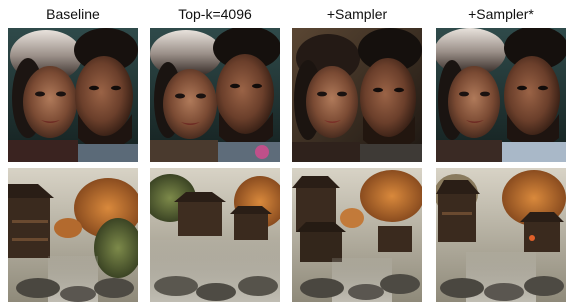  What do you see at coordinates (357, 235) in the screenshot?
I see `image-village-sampler` at bounding box center [357, 235].